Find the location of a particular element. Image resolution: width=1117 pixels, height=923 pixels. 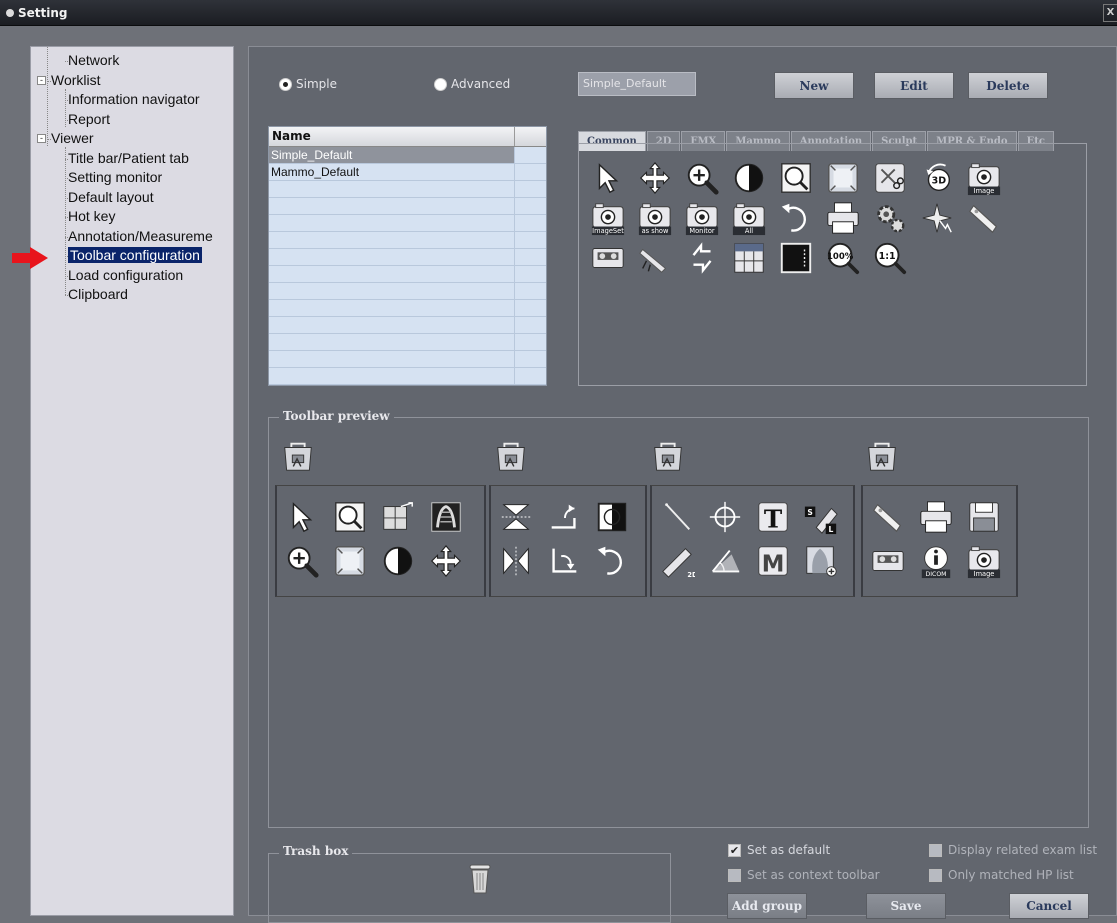

tree-item-load-configuration: Load configuration is located at coordinates (125, 275).